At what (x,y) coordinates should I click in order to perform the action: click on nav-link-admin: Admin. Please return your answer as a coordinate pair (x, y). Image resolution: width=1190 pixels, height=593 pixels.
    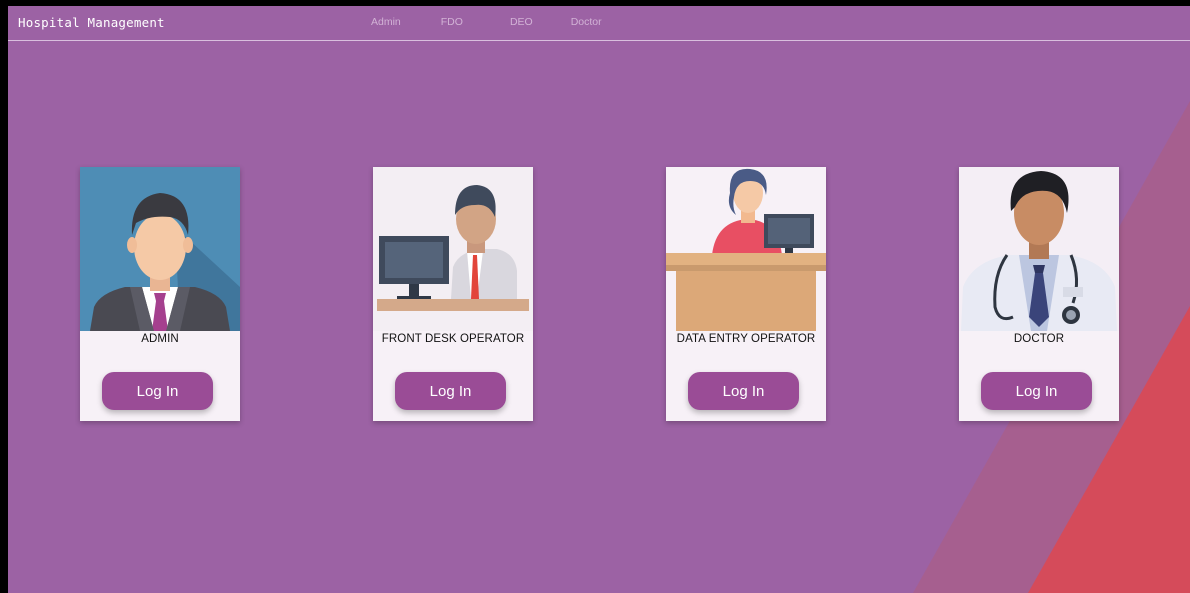
    Looking at the image, I should click on (386, 22).